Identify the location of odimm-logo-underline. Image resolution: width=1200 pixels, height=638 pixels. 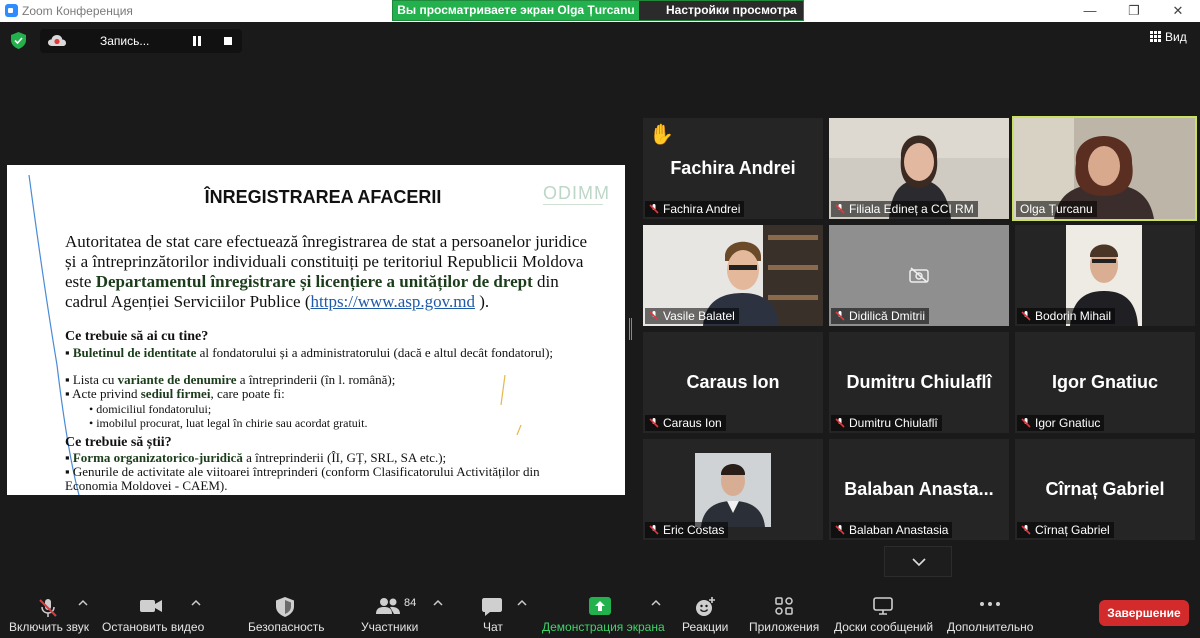
(573, 205).